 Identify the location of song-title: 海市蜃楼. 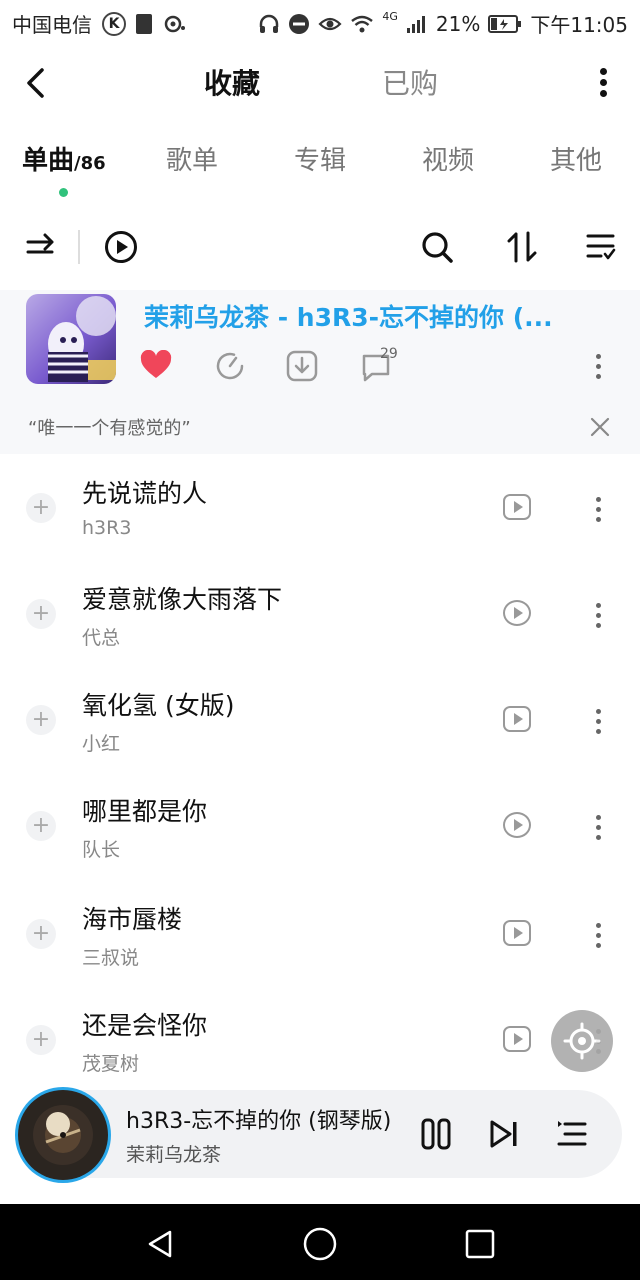
(132, 919).